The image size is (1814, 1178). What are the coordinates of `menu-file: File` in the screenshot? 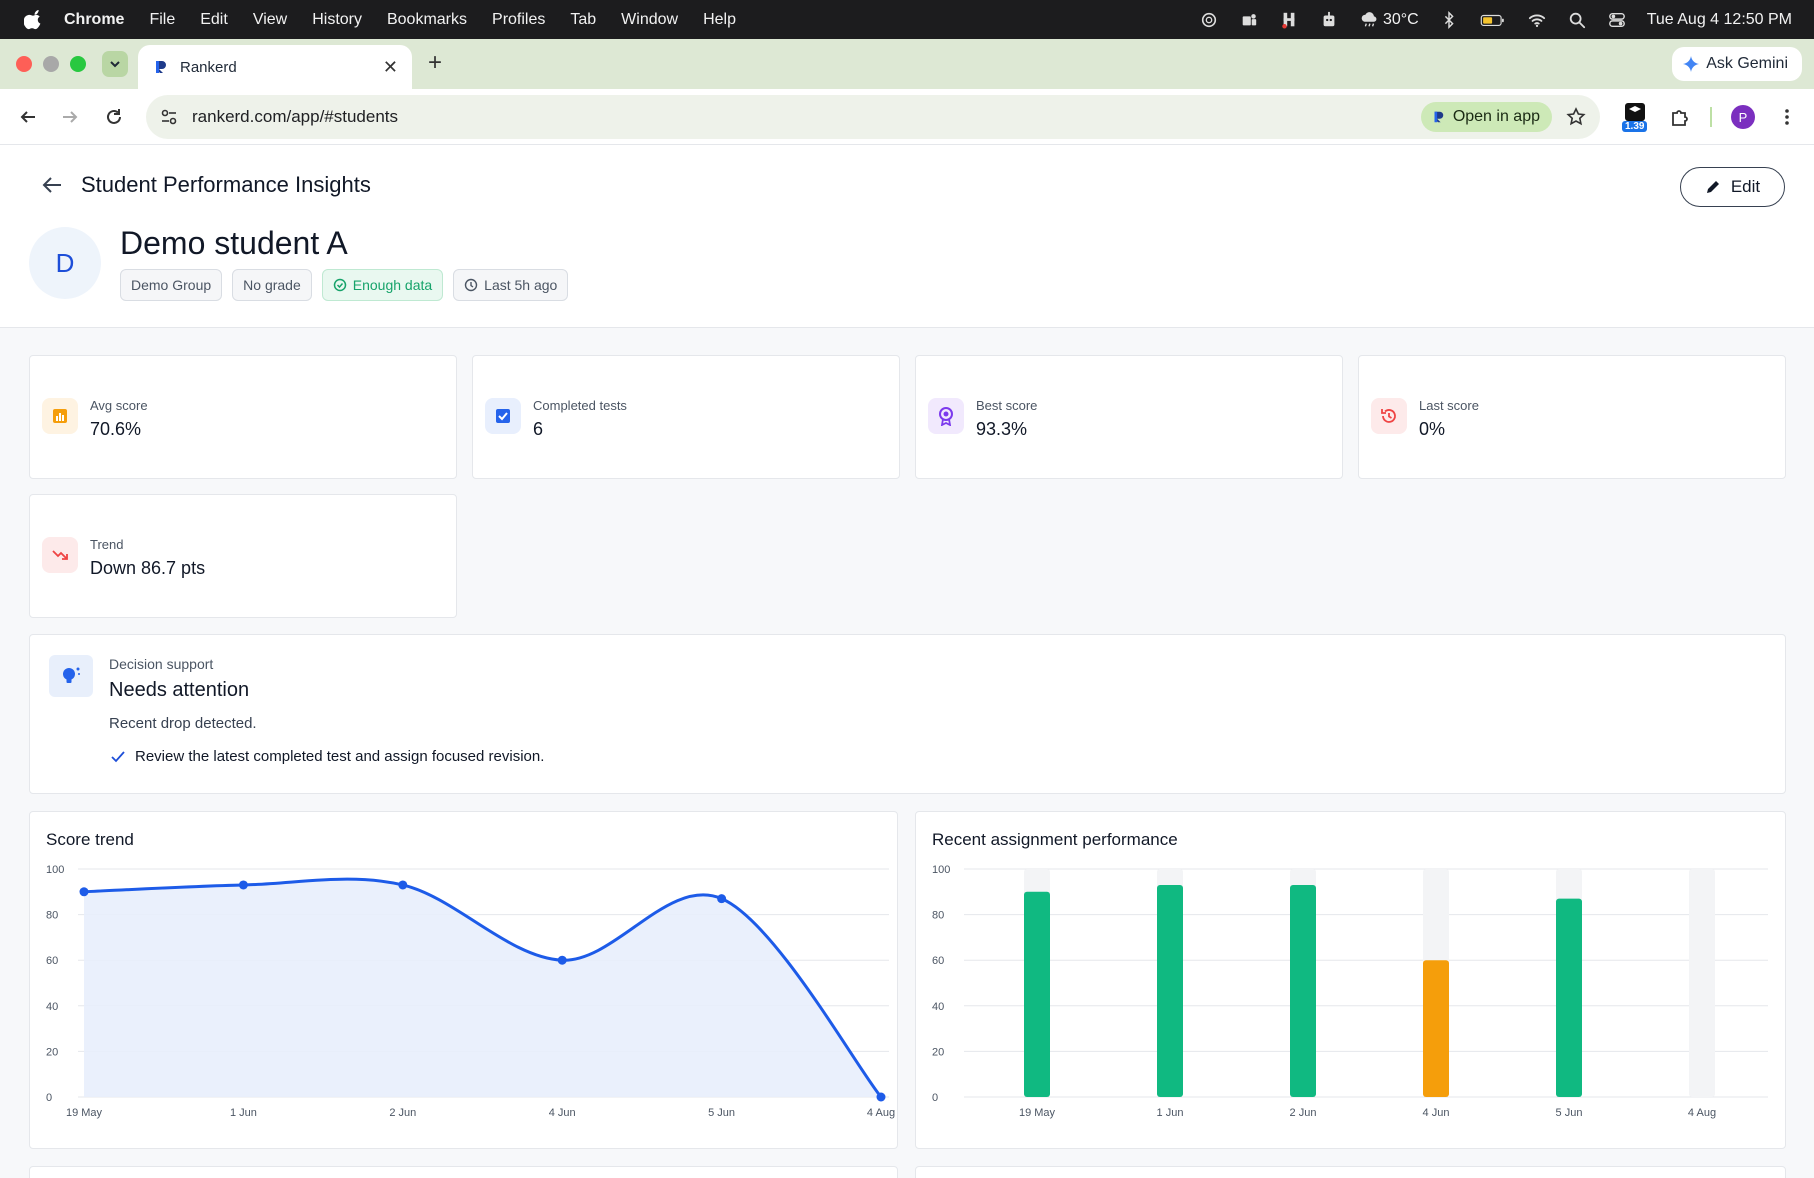 It's located at (162, 20).